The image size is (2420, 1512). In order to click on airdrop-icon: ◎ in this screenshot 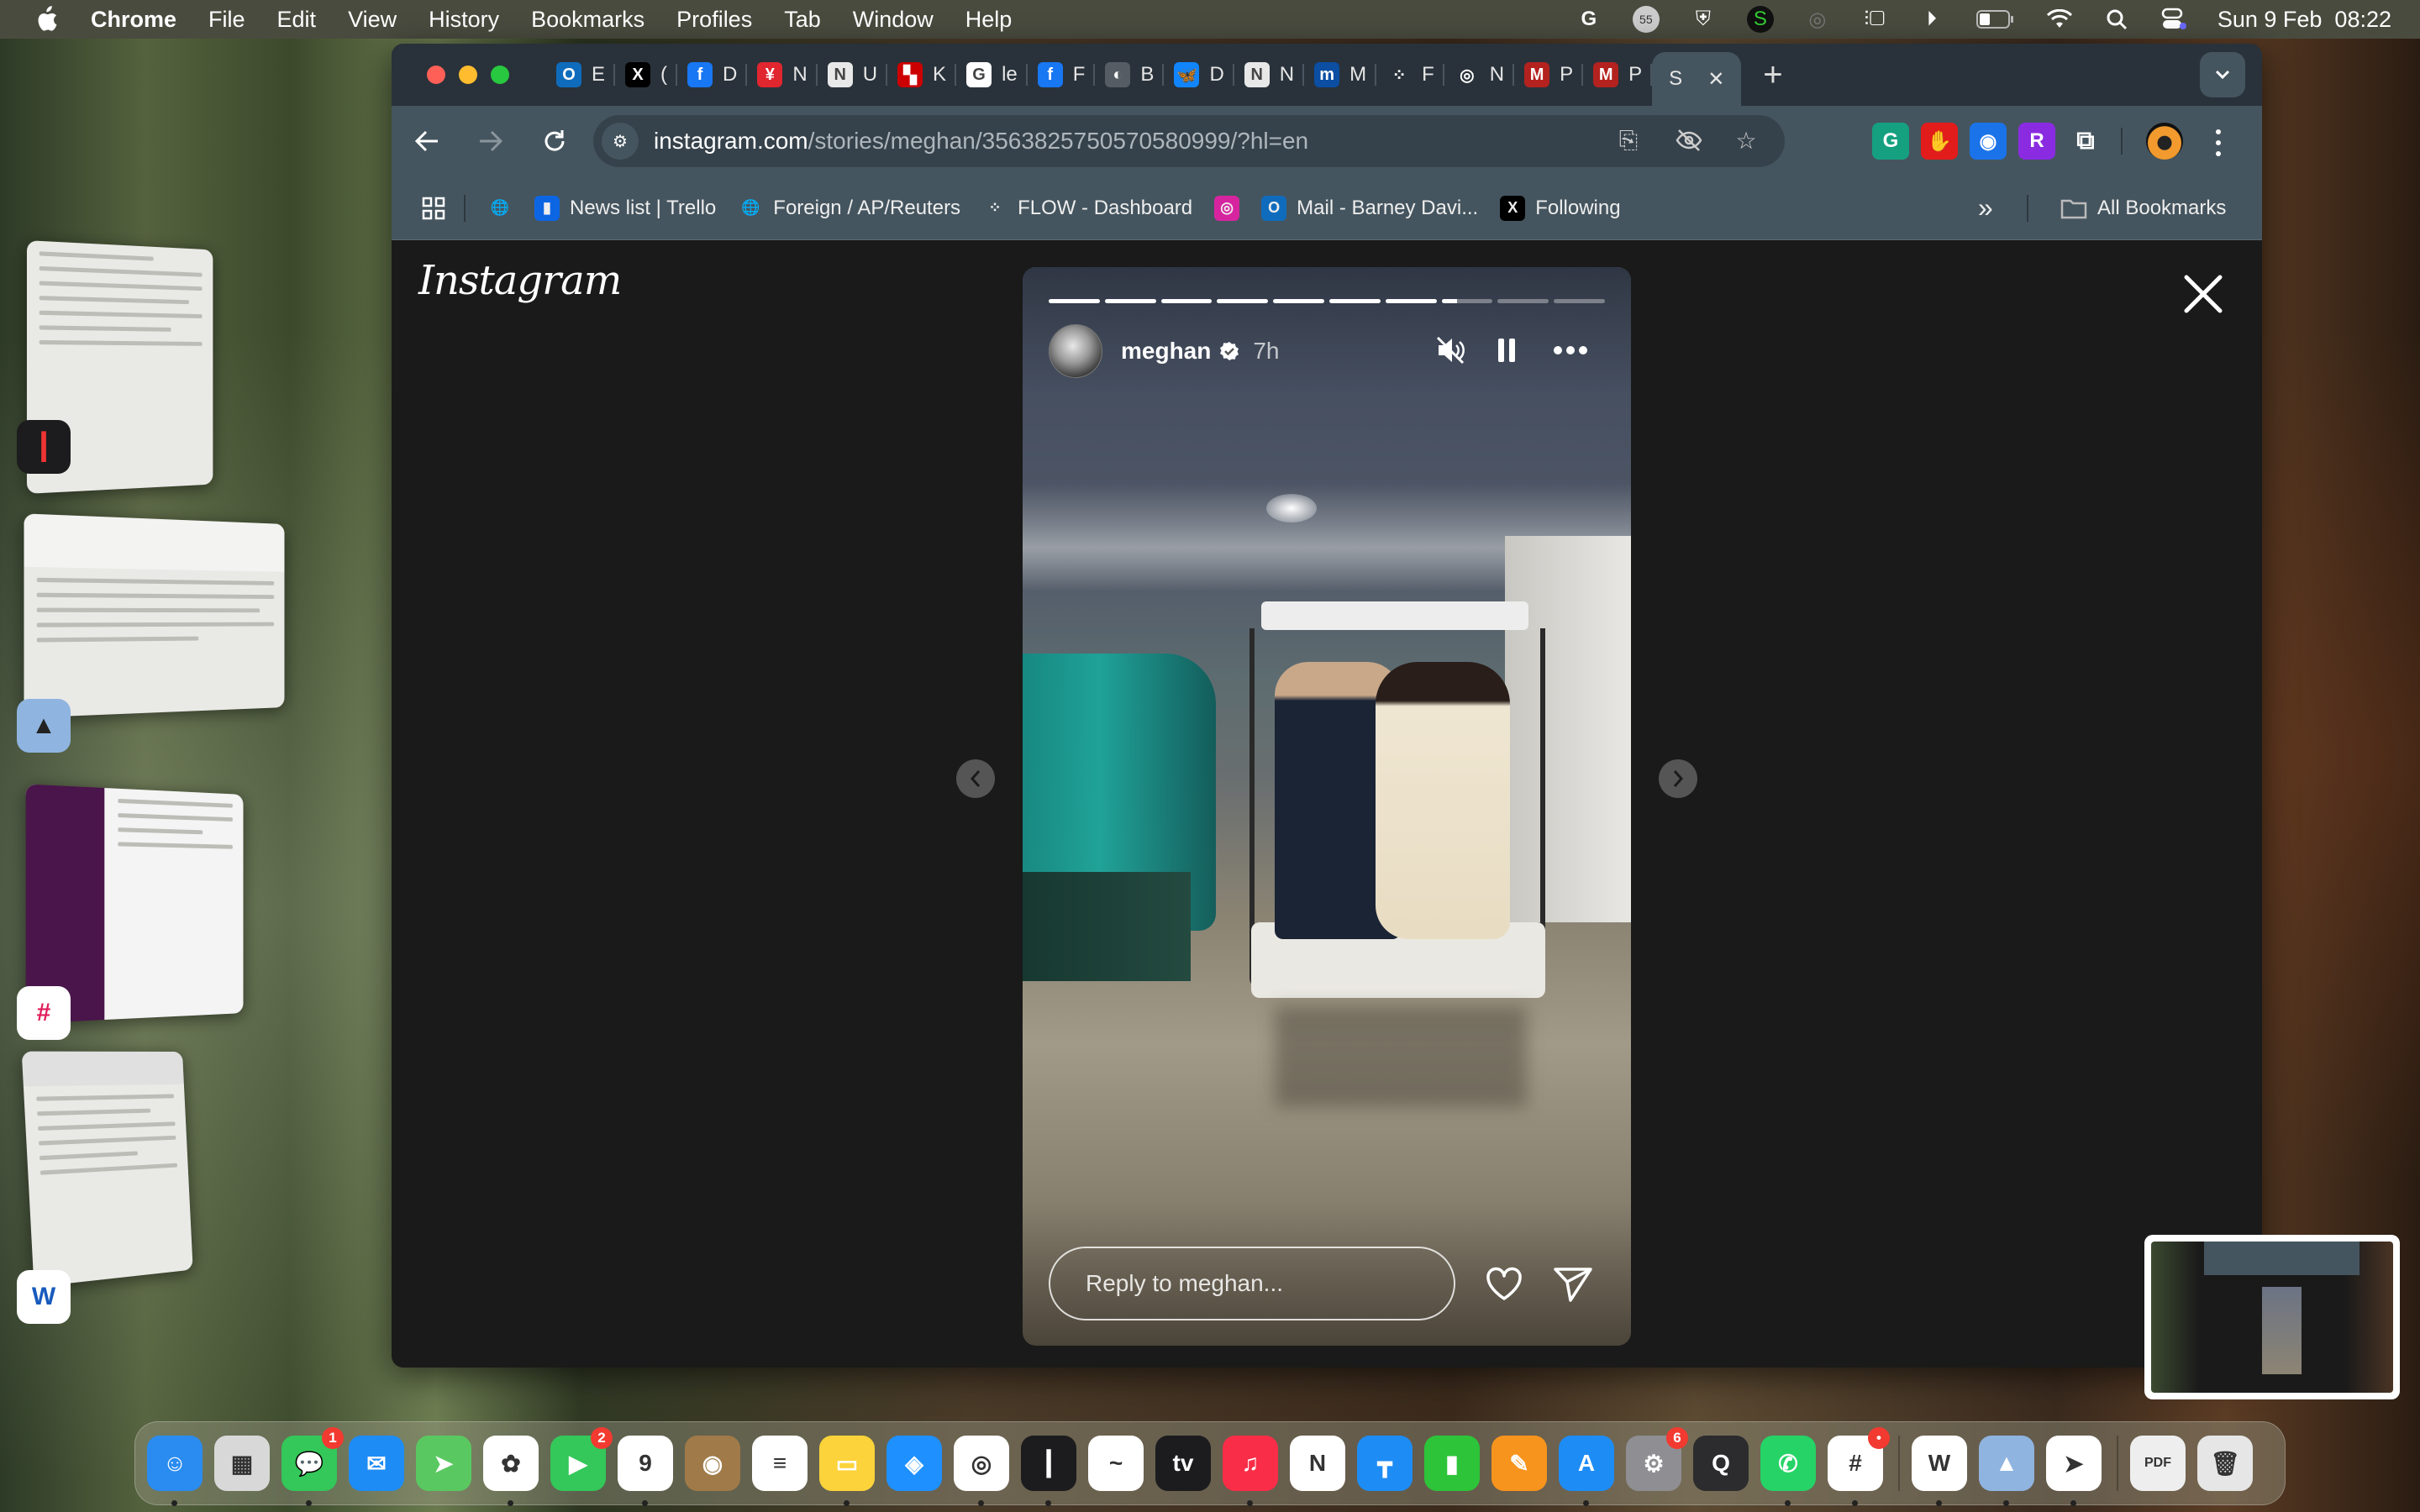, I will do `click(1817, 19)`.